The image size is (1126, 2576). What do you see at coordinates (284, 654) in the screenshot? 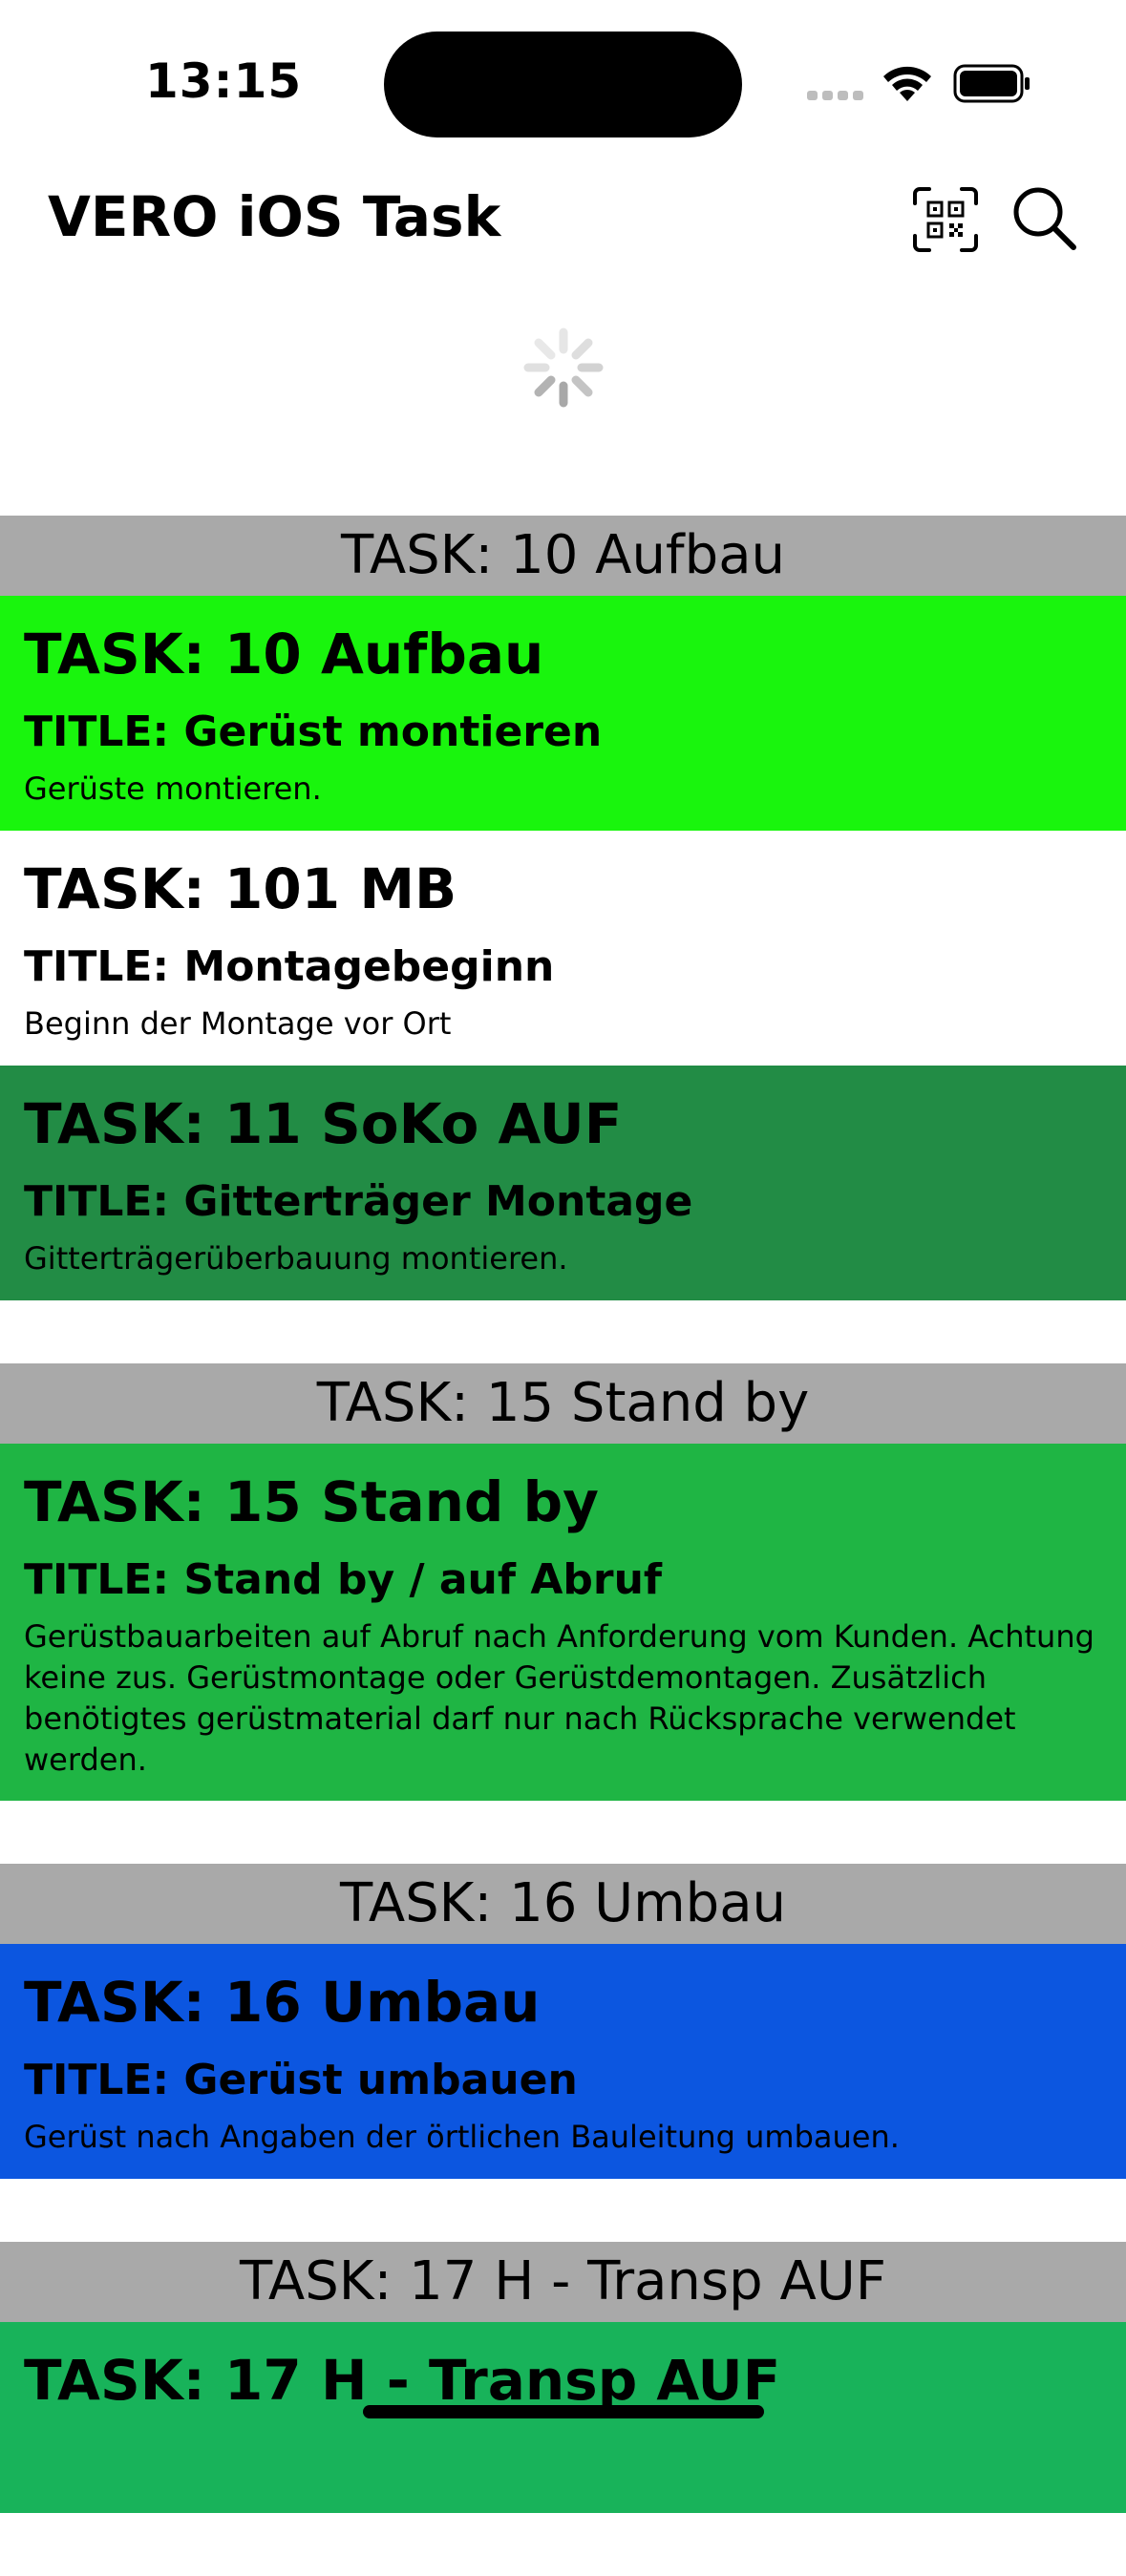
I see `task-label: TASK: 10 Aufbau` at bounding box center [284, 654].